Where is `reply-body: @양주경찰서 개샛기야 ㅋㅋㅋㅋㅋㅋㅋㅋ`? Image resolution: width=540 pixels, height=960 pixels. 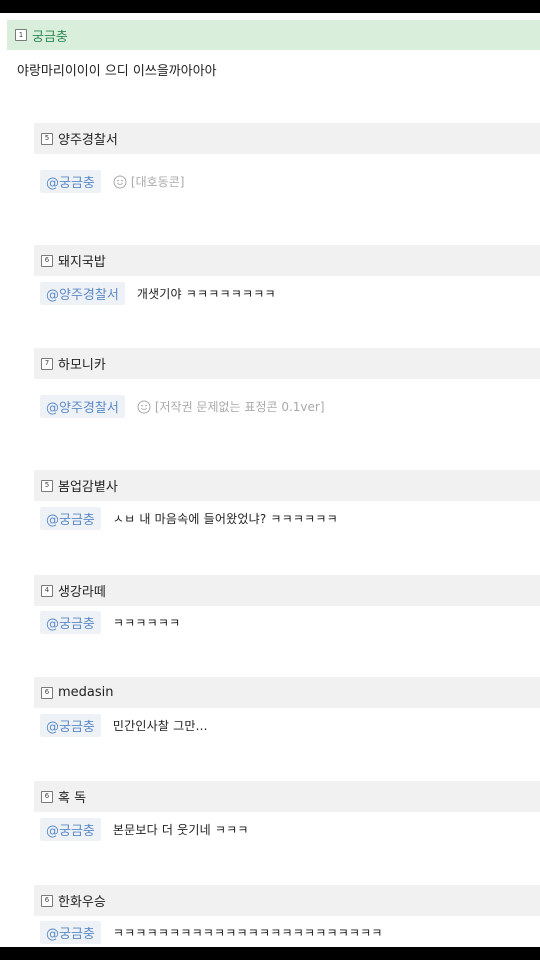 reply-body: @양주경찰서 개샛기야 ㅋㅋㅋㅋㅋㅋㅋㅋ is located at coordinates (158, 293).